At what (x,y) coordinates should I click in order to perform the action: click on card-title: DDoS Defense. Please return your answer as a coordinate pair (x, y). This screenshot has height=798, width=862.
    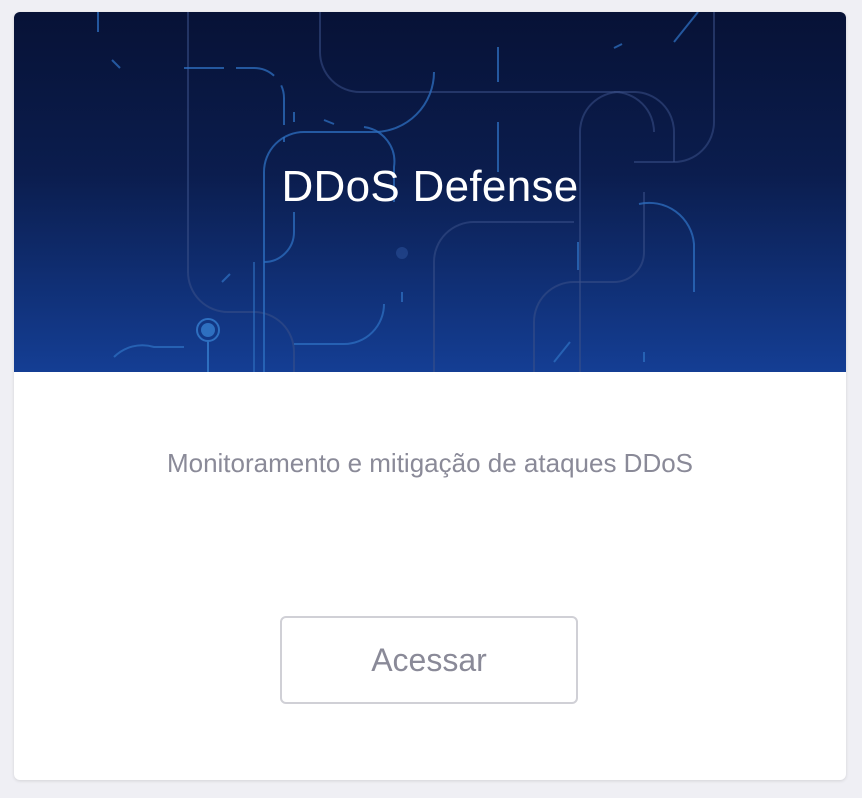
    Looking at the image, I should click on (430, 186).